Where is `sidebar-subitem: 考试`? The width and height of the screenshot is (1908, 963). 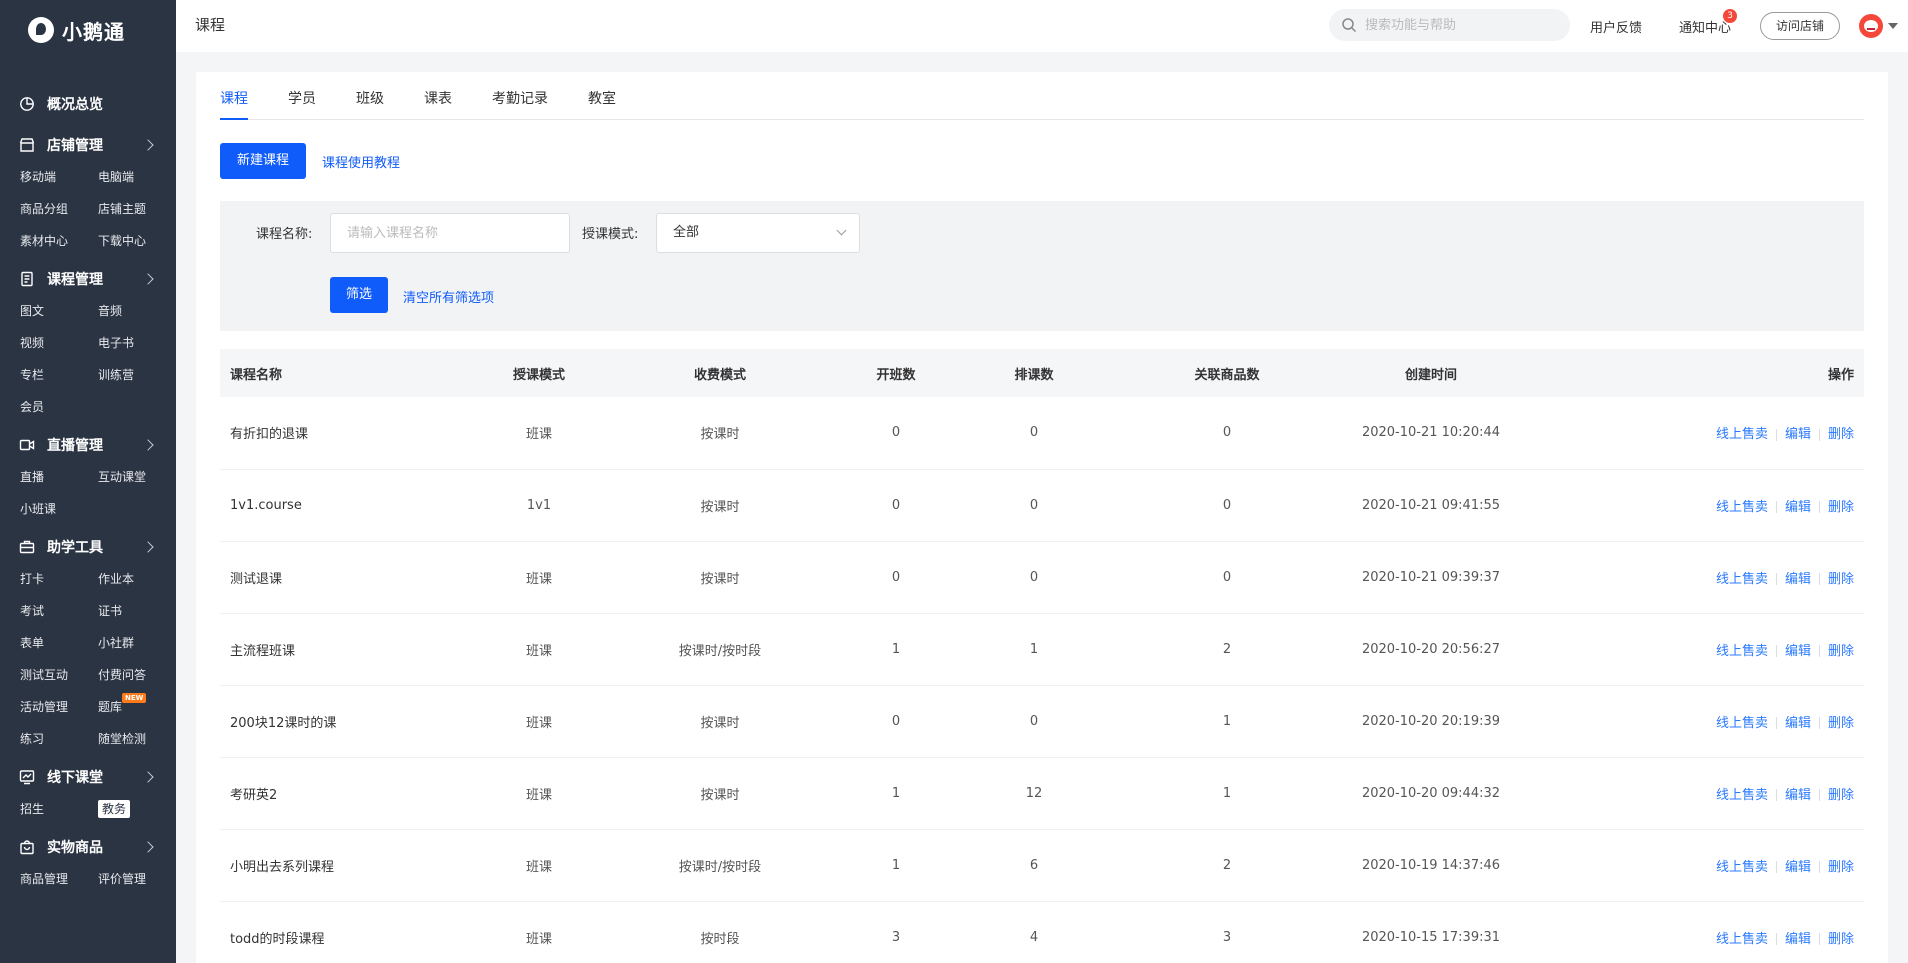
sidebar-subitem: 考试 is located at coordinates (59, 611).